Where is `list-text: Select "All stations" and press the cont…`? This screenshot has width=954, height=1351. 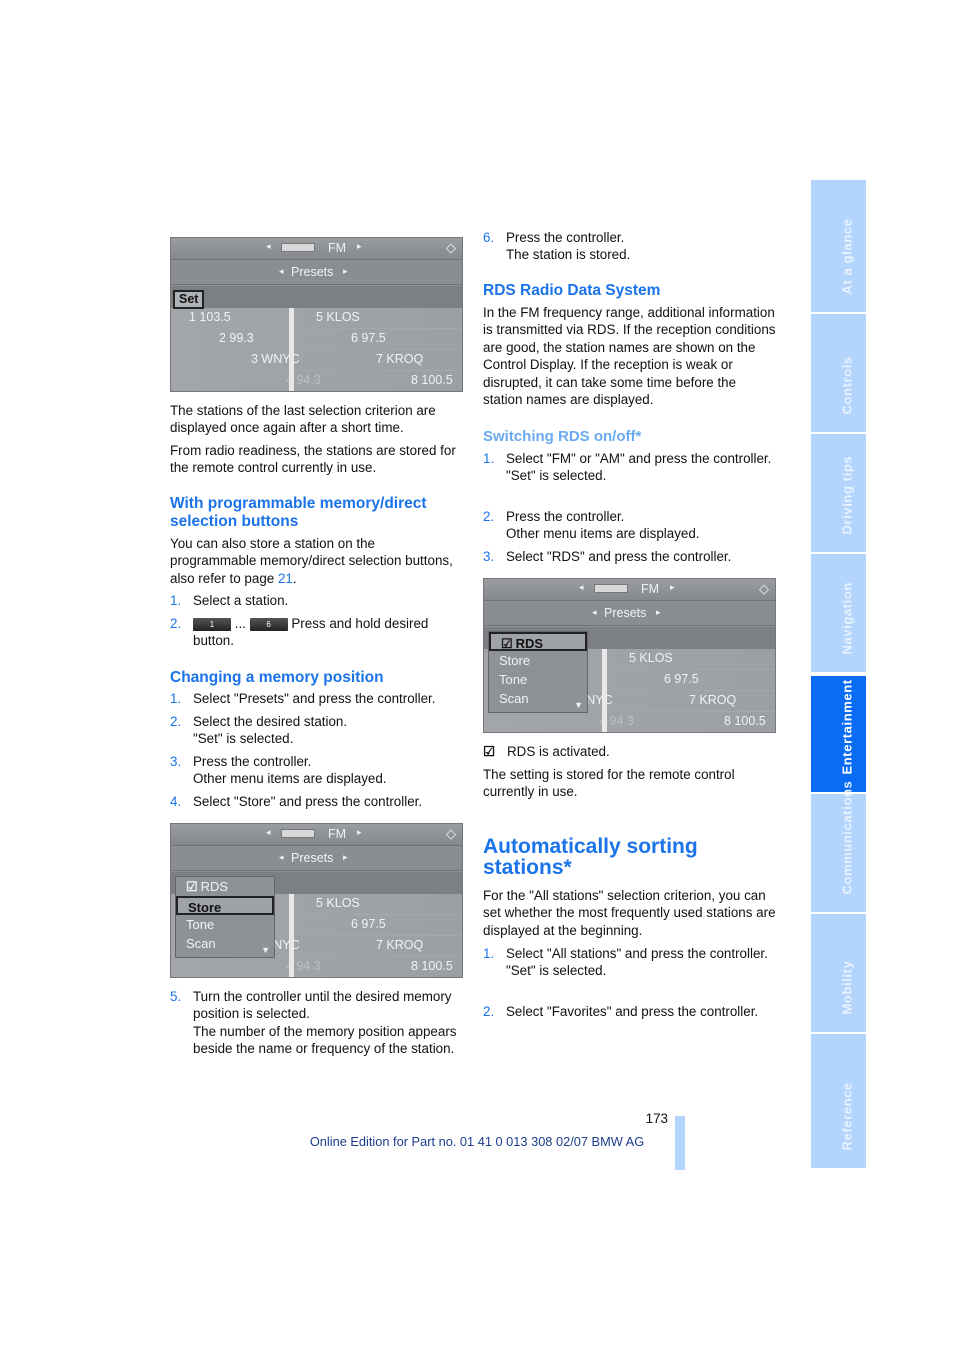
list-text: Select "All stations" and press the cont… is located at coordinates (637, 953).